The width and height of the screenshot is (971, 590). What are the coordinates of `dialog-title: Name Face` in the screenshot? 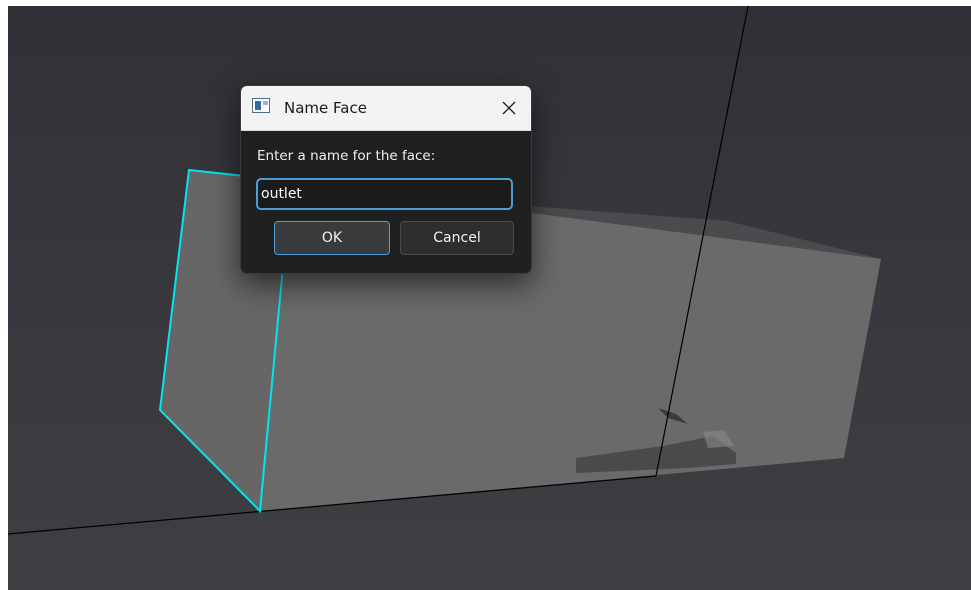 It's located at (325, 108).